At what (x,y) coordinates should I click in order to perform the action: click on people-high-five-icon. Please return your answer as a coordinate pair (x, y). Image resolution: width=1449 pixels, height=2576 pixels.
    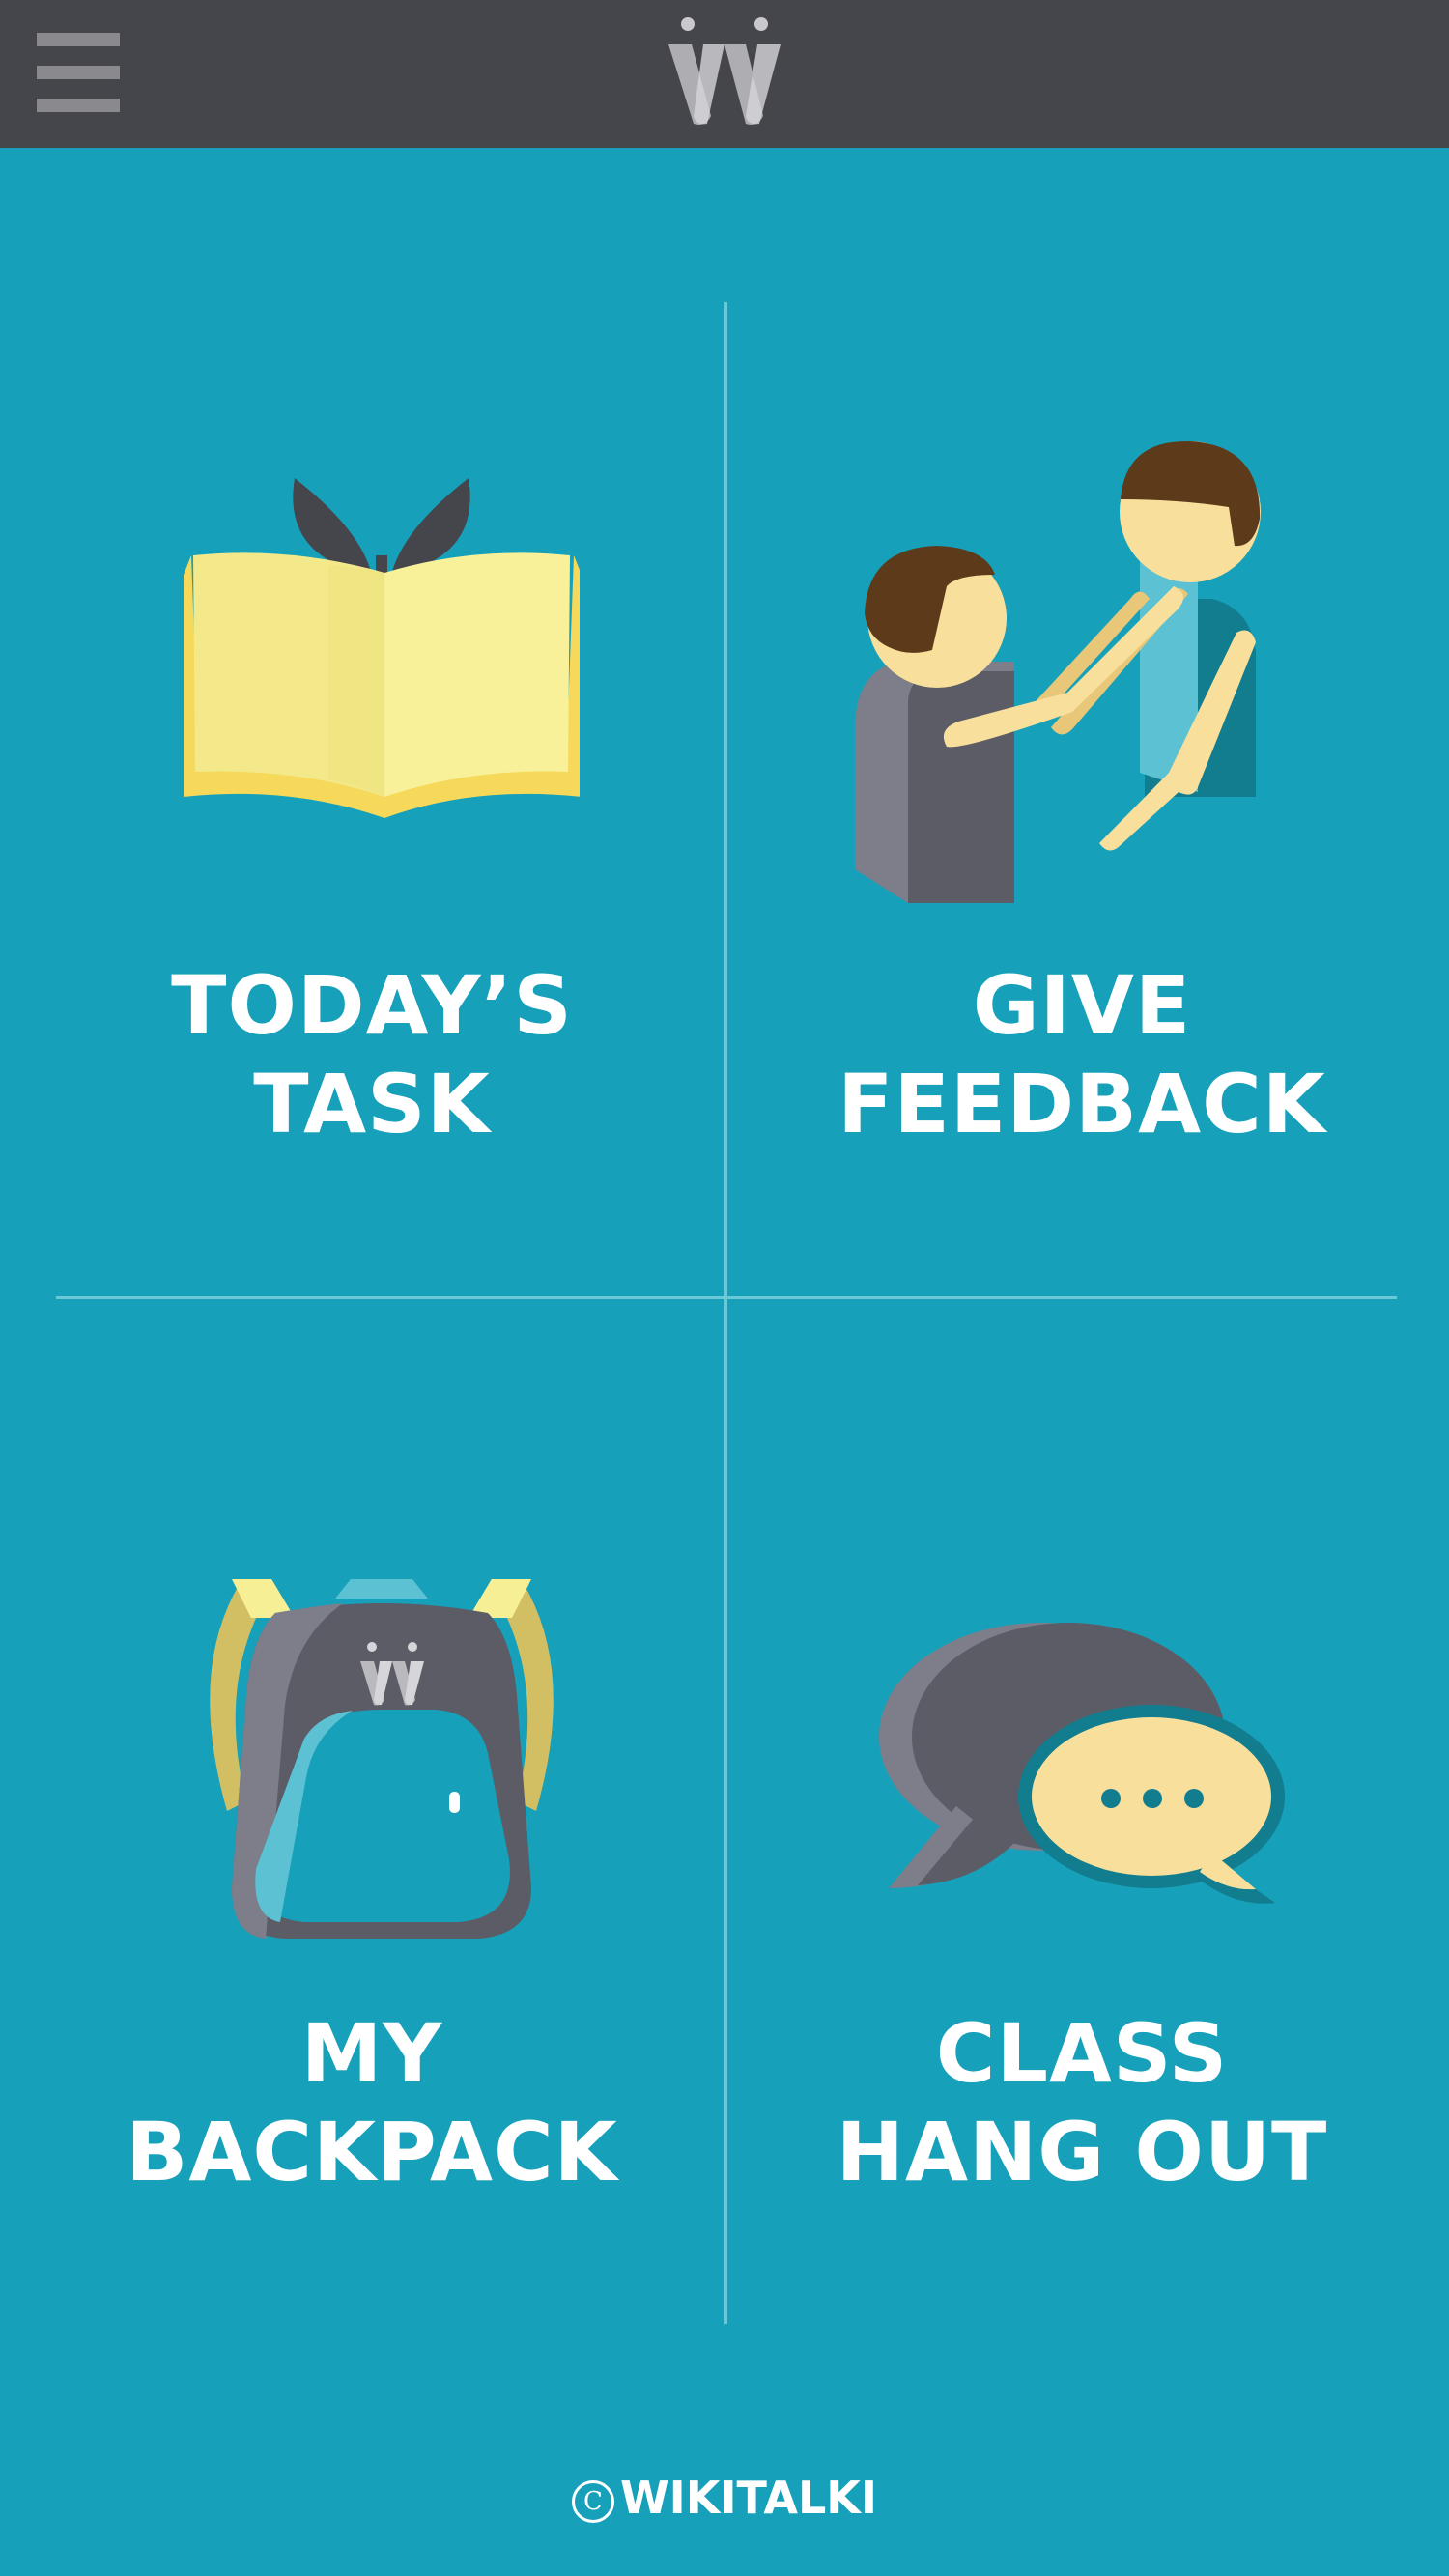
    Looking at the image, I should click on (1058, 671).